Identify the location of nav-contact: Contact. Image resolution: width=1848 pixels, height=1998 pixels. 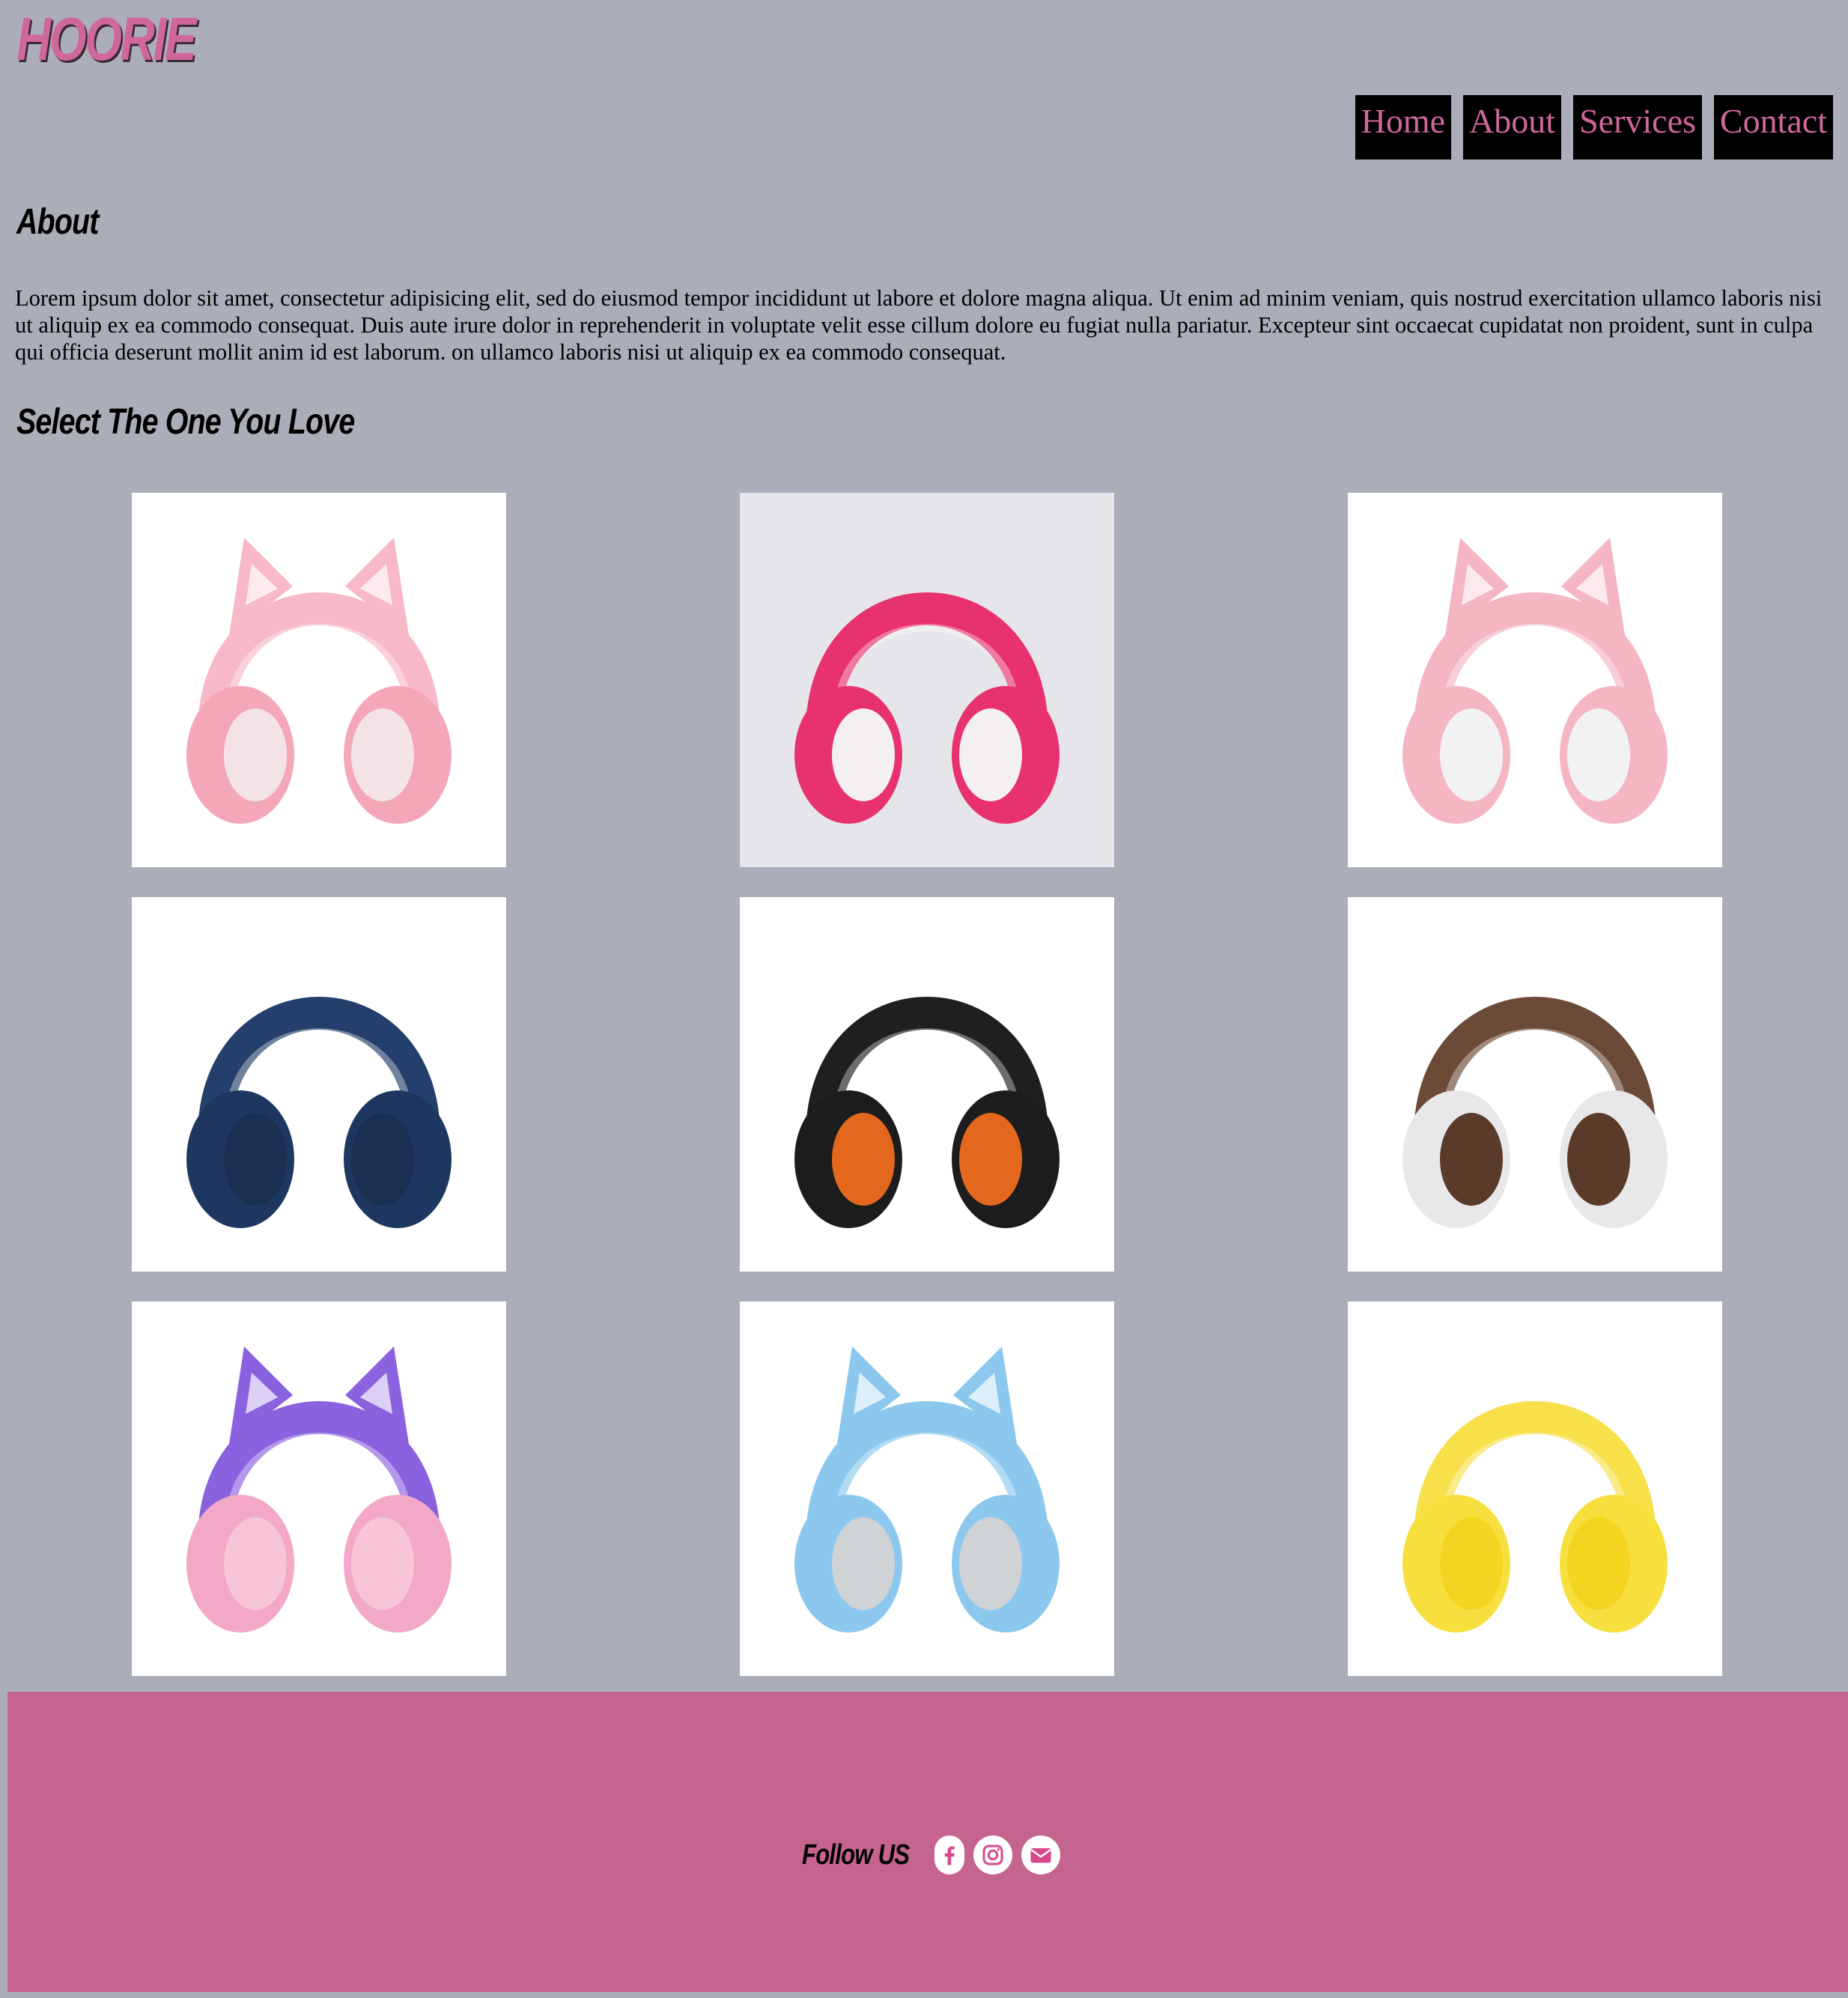
(1773, 127).